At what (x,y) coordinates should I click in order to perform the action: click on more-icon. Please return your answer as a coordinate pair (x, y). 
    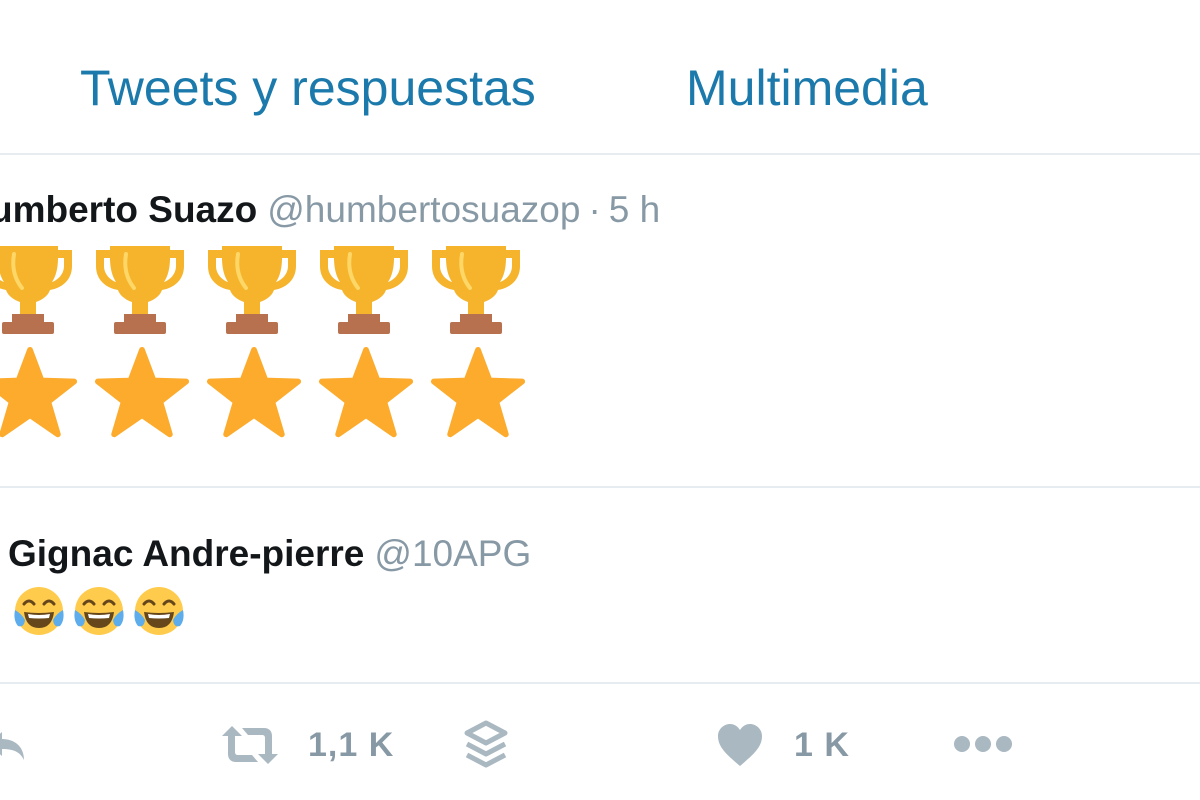
    Looking at the image, I should click on (983, 744).